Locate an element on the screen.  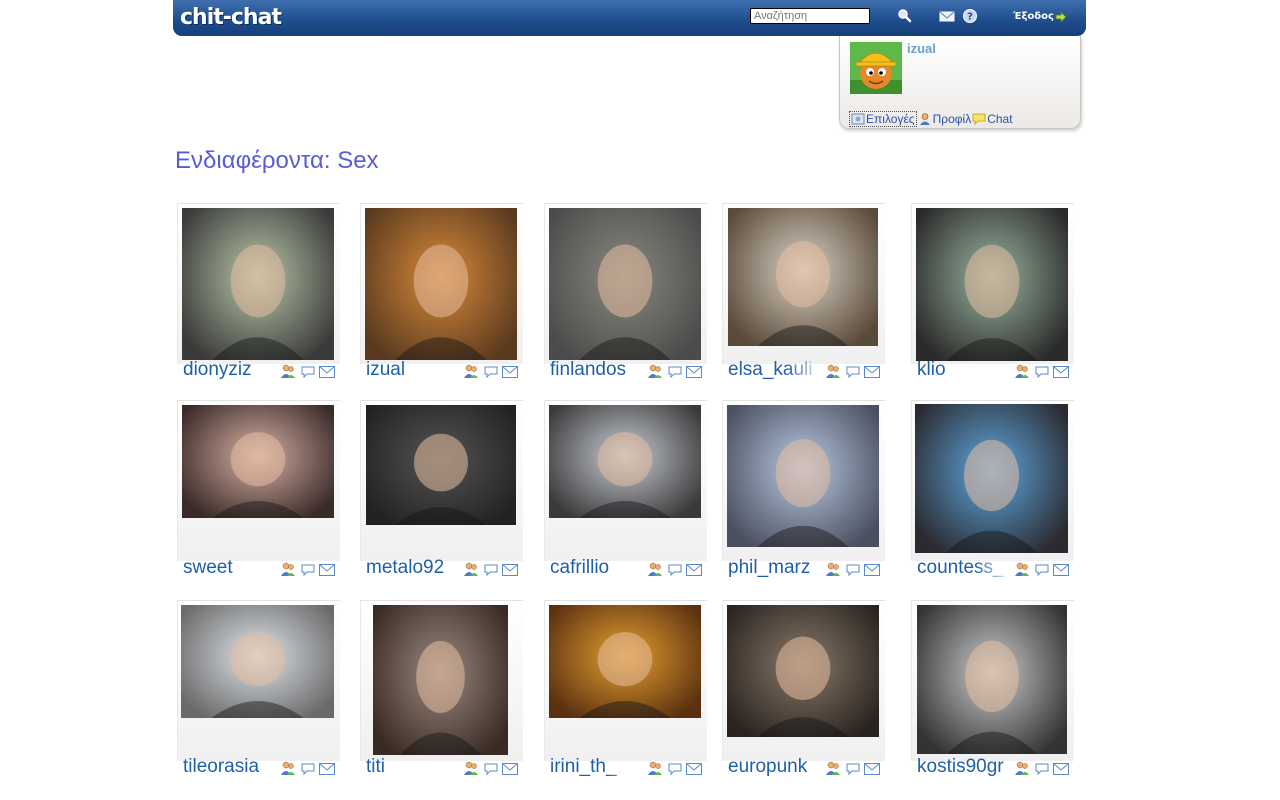
username-link: irini_th_ is located at coordinates (598, 767).